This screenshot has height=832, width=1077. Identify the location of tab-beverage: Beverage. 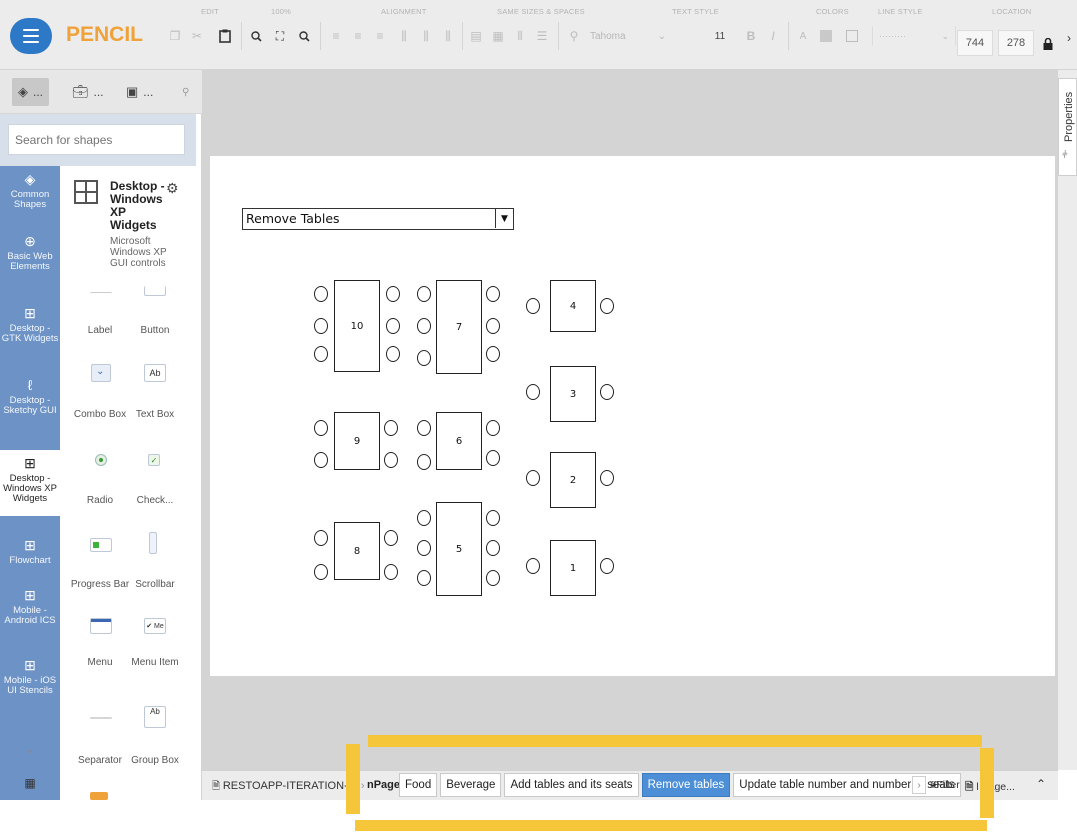
(471, 785).